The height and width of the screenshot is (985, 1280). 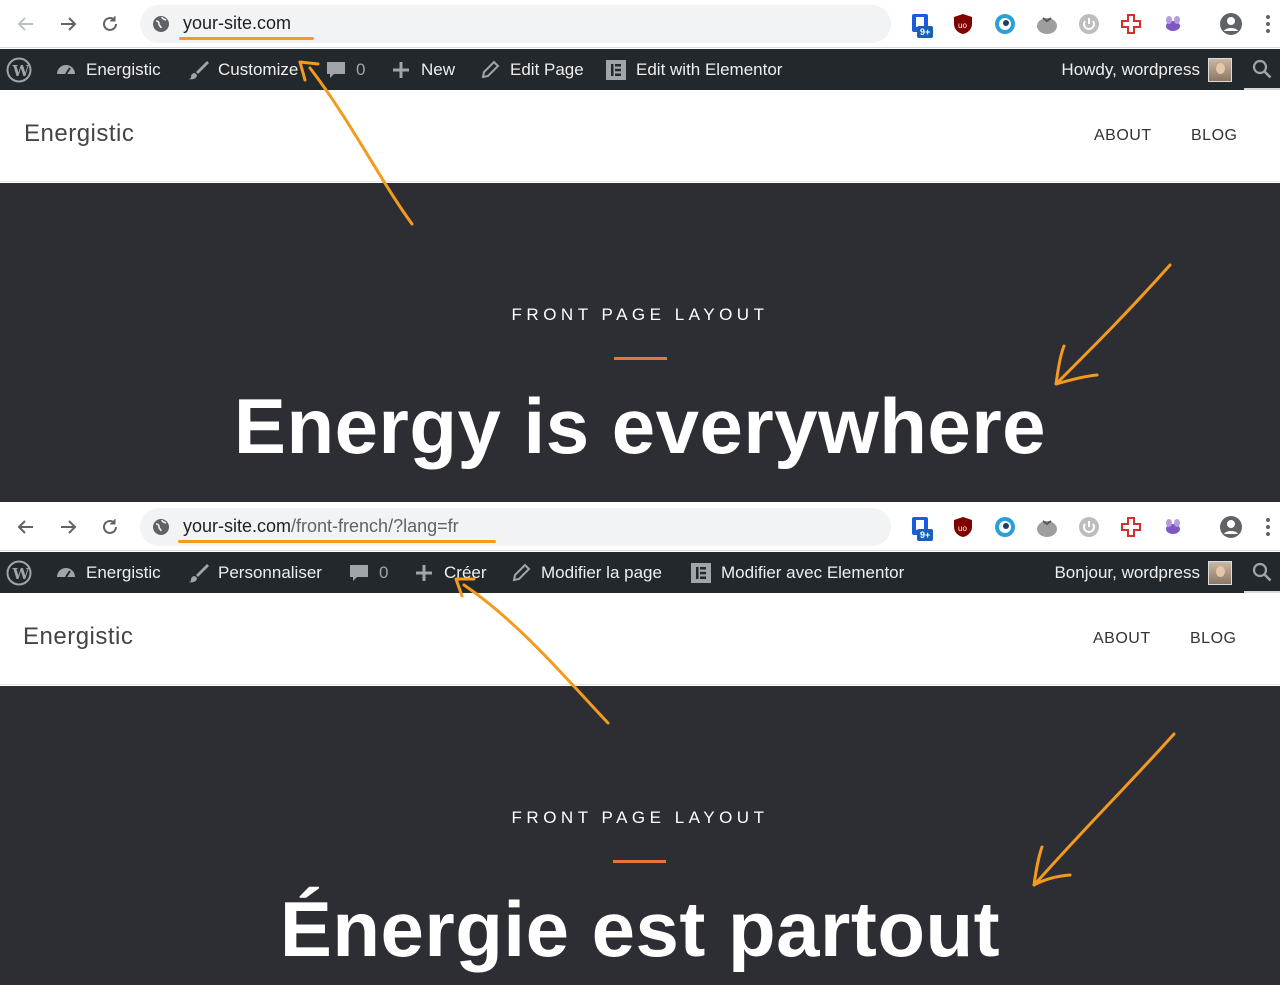 I want to click on annotation-underline, so click(x=337, y=541).